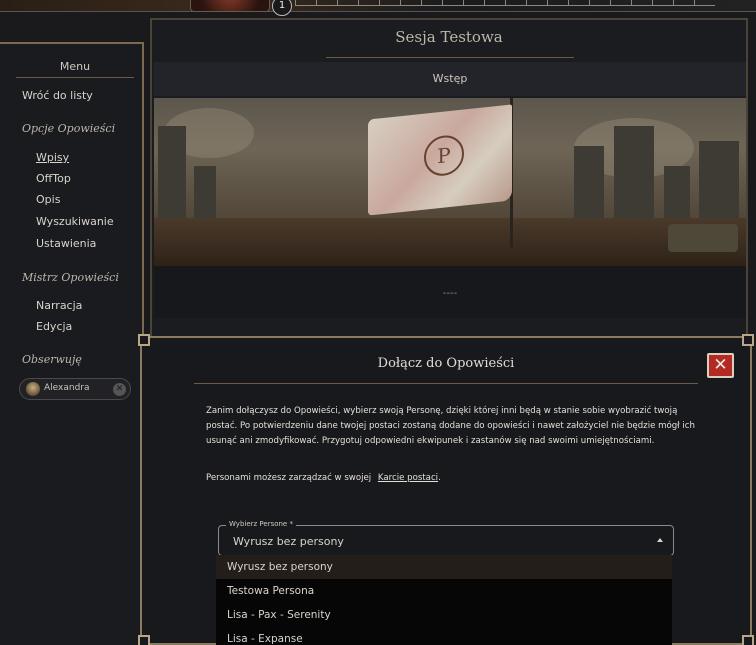 The height and width of the screenshot is (645, 756). I want to click on dialog-title-divider, so click(446, 383).